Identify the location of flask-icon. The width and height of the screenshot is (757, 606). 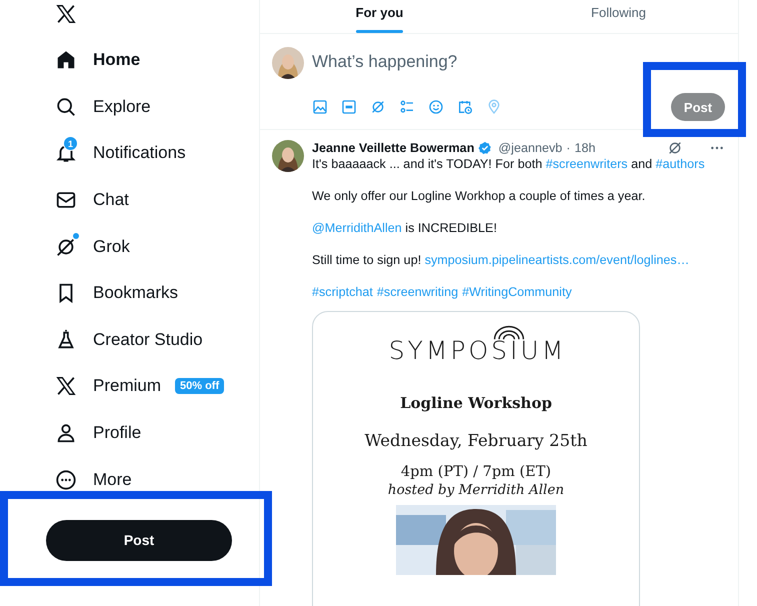
(66, 339).